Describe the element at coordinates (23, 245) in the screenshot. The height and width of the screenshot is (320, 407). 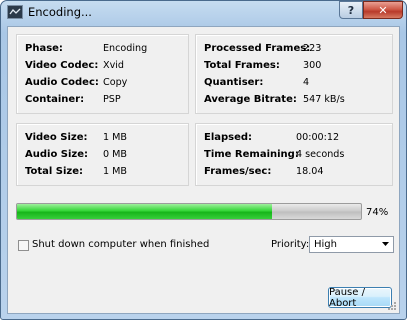
I see `shutdown-checkbox` at that location.